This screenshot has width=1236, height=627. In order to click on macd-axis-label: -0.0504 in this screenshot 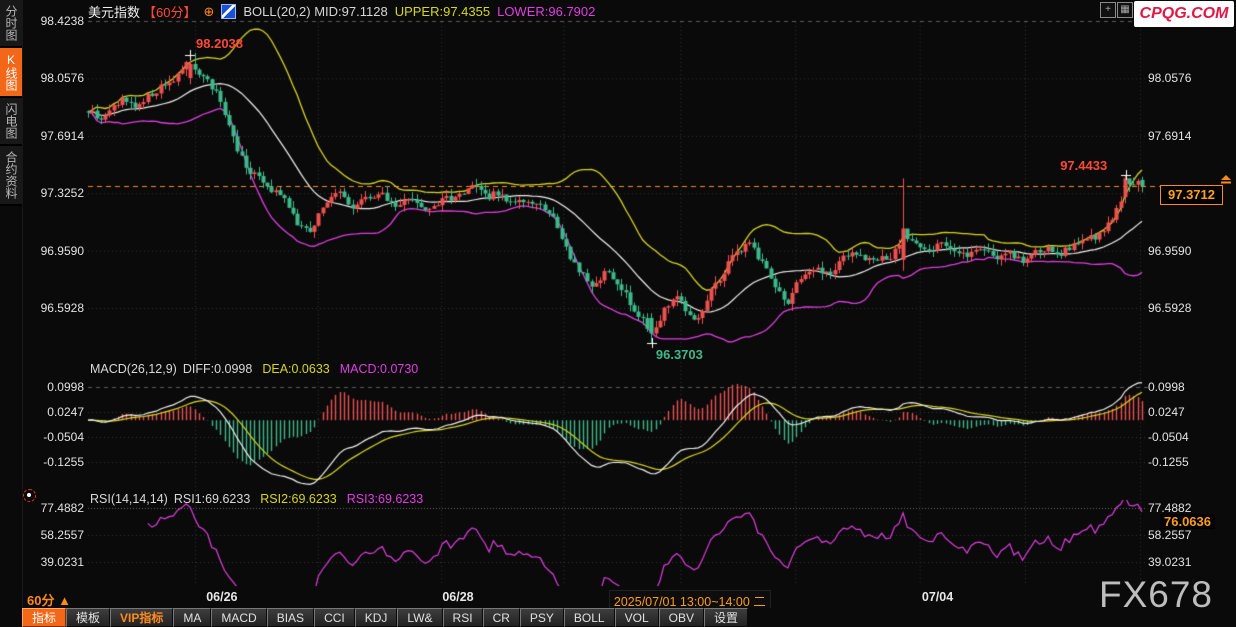, I will do `click(1168, 437)`.